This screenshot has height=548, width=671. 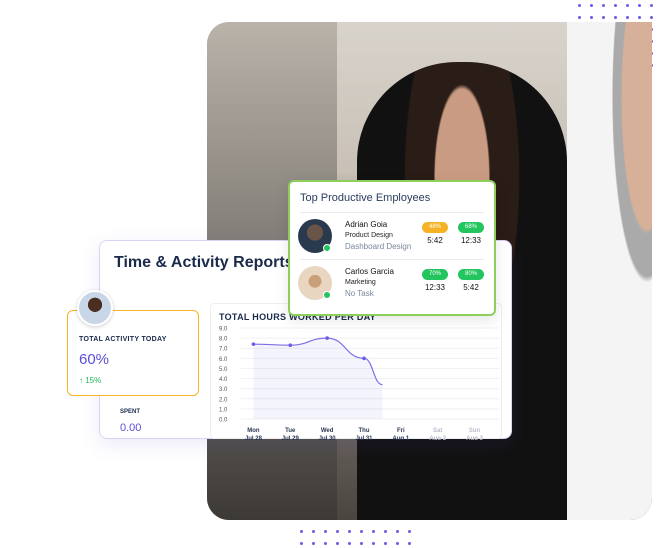 I want to click on x-tick-label: Fri, so click(x=401, y=431).